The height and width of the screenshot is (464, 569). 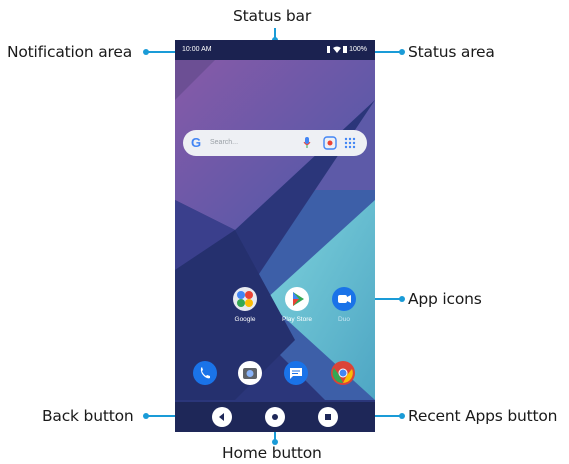 I want to click on clock: 10:00 AM, so click(x=197, y=49).